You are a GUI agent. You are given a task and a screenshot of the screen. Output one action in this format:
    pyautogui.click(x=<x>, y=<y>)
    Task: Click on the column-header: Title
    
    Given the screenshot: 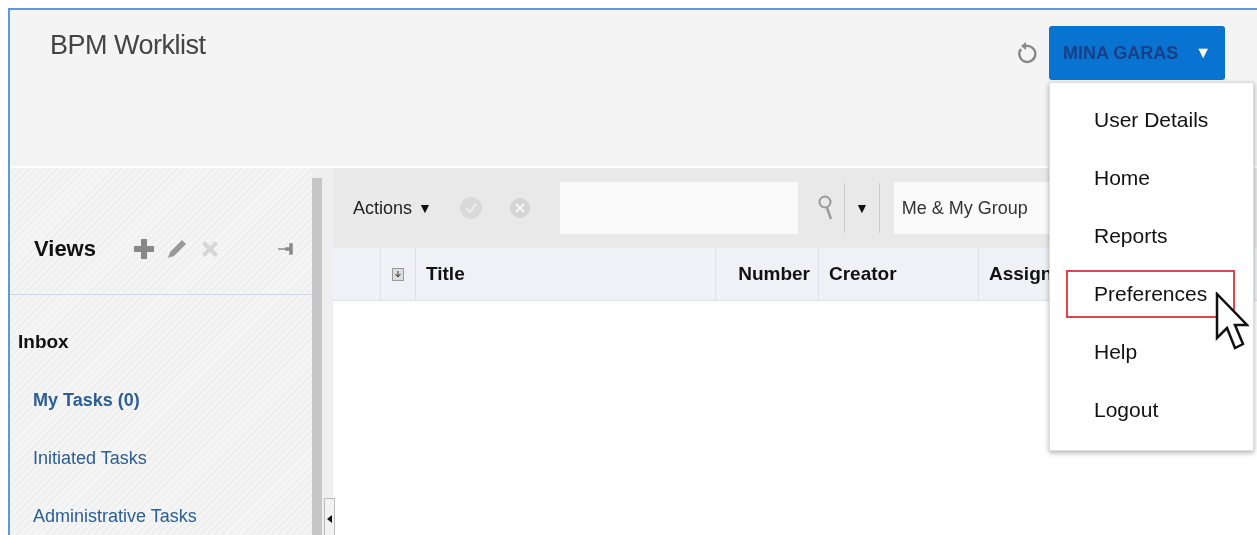 What is the action you would take?
    pyautogui.click(x=445, y=274)
    